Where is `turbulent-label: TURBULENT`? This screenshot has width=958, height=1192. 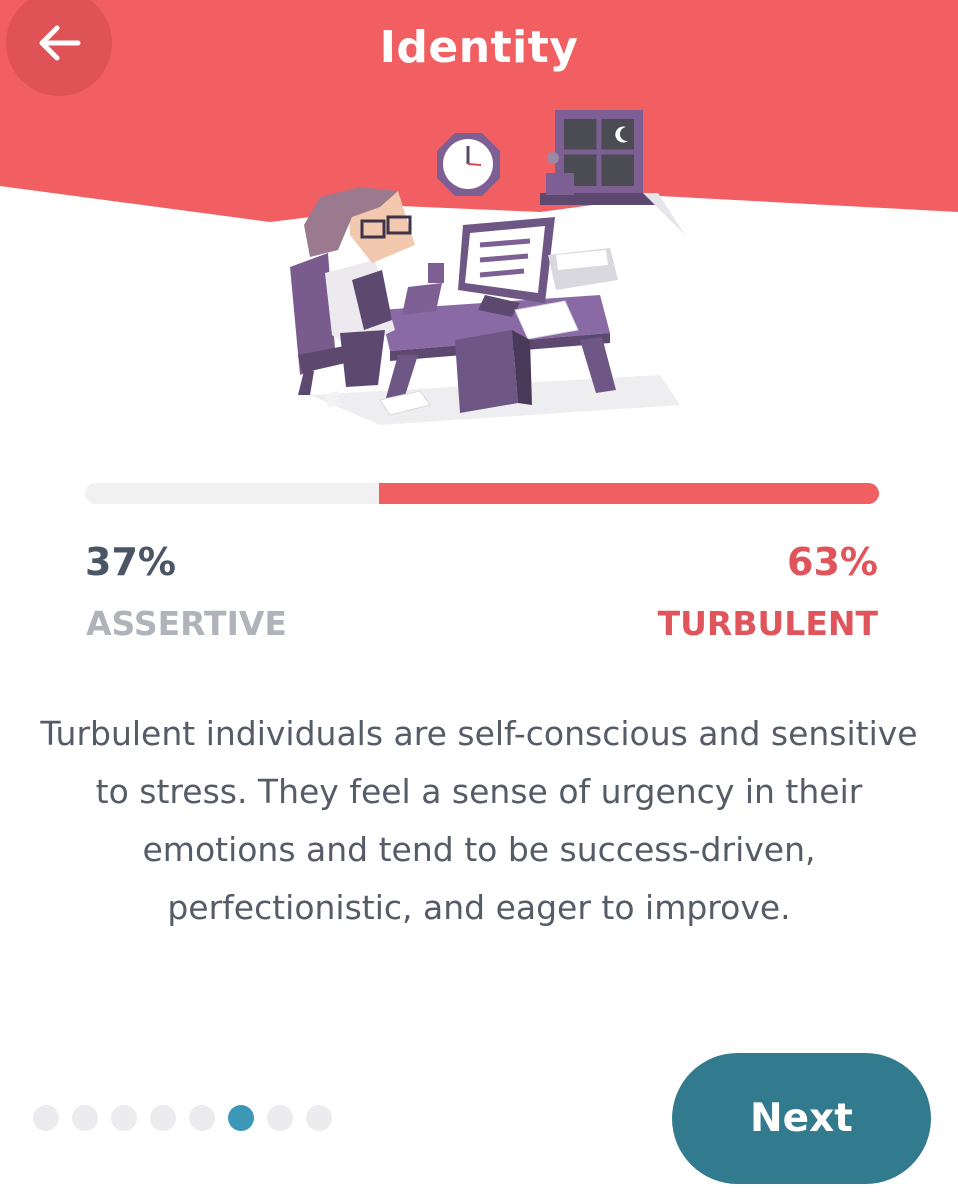 turbulent-label: TURBULENT is located at coordinates (767, 623).